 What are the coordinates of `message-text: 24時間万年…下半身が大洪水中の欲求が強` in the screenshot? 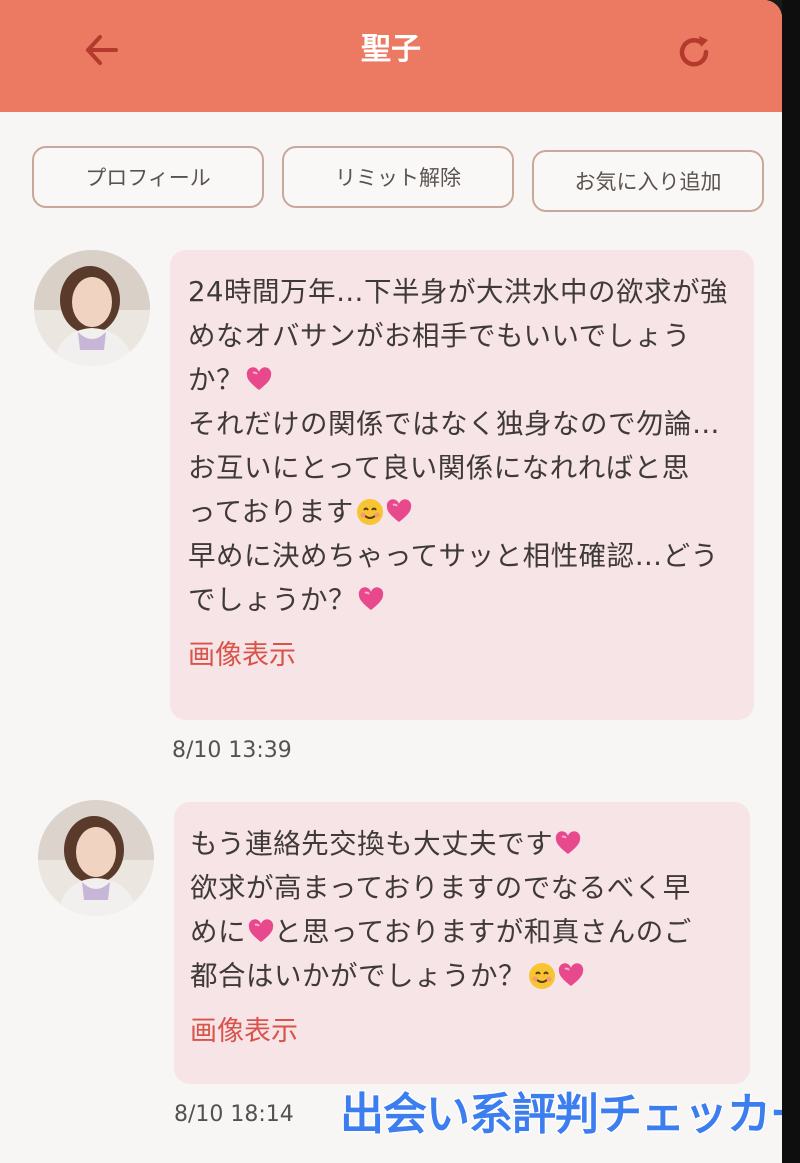 It's located at (458, 292).